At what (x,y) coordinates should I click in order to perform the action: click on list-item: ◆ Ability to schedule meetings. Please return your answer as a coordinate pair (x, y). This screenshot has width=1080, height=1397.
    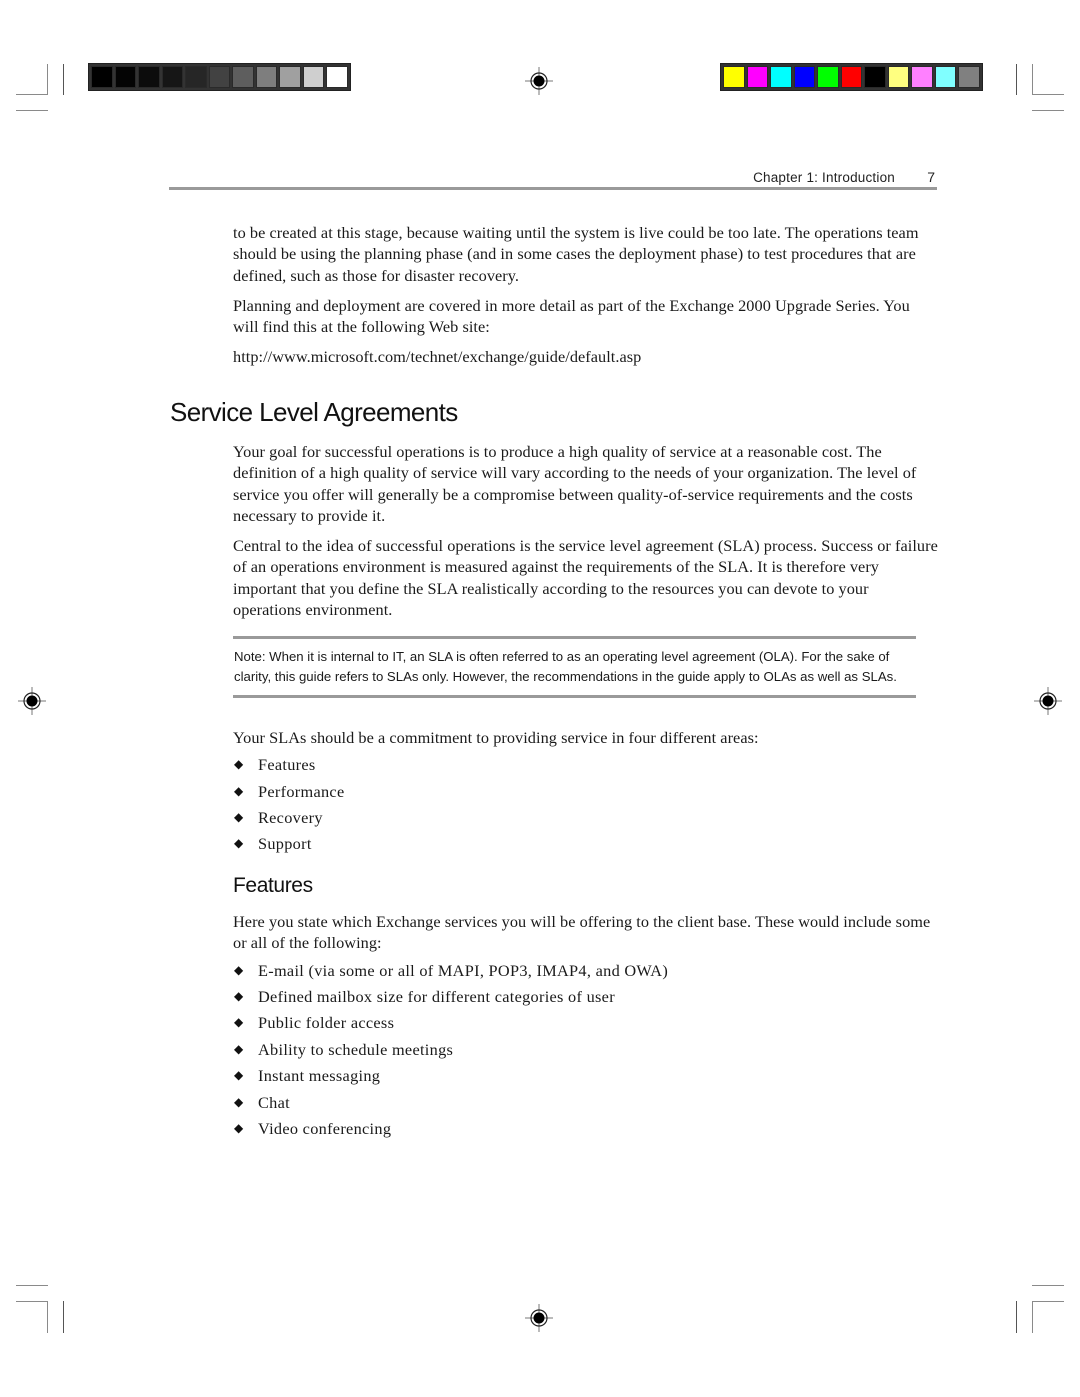
    Looking at the image, I should click on (344, 1049).